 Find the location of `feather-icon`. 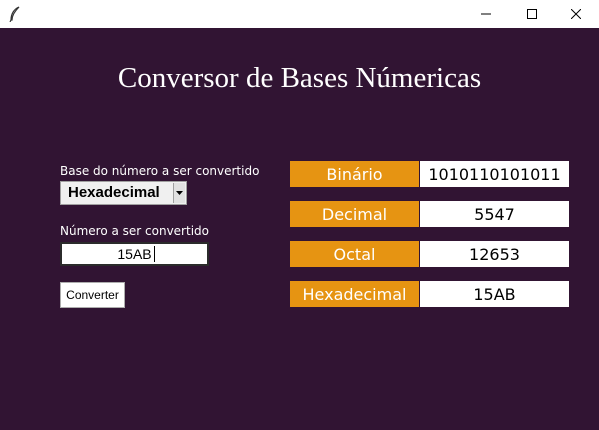

feather-icon is located at coordinates (15, 14).